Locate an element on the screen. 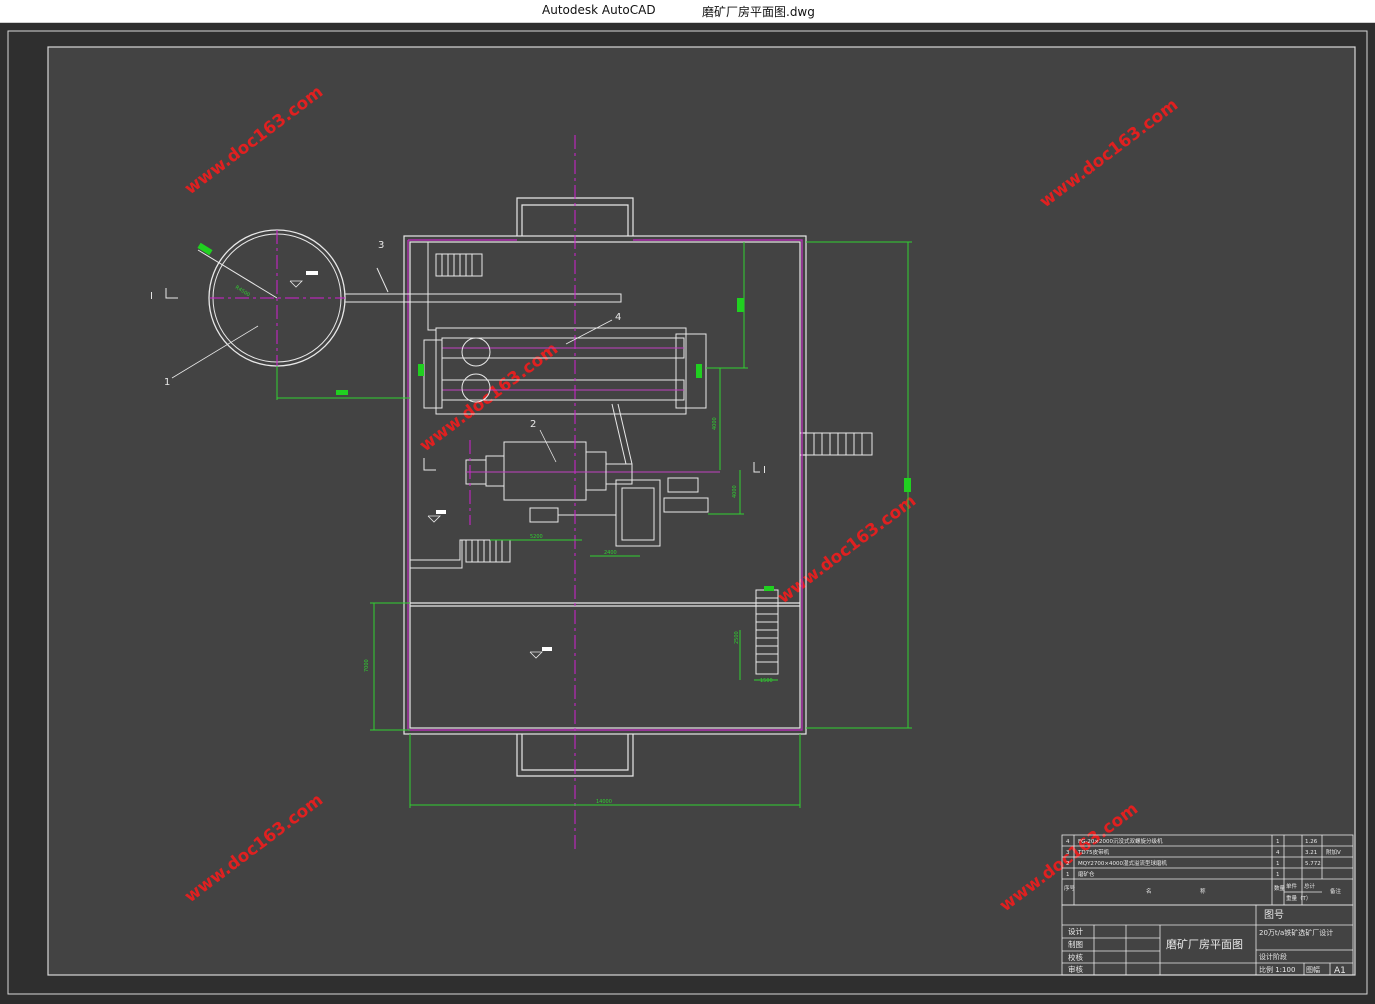 The height and width of the screenshot is (1004, 1375). svg-text: 20万t/a铁矿选矿厂设计 is located at coordinates (1296, 932).